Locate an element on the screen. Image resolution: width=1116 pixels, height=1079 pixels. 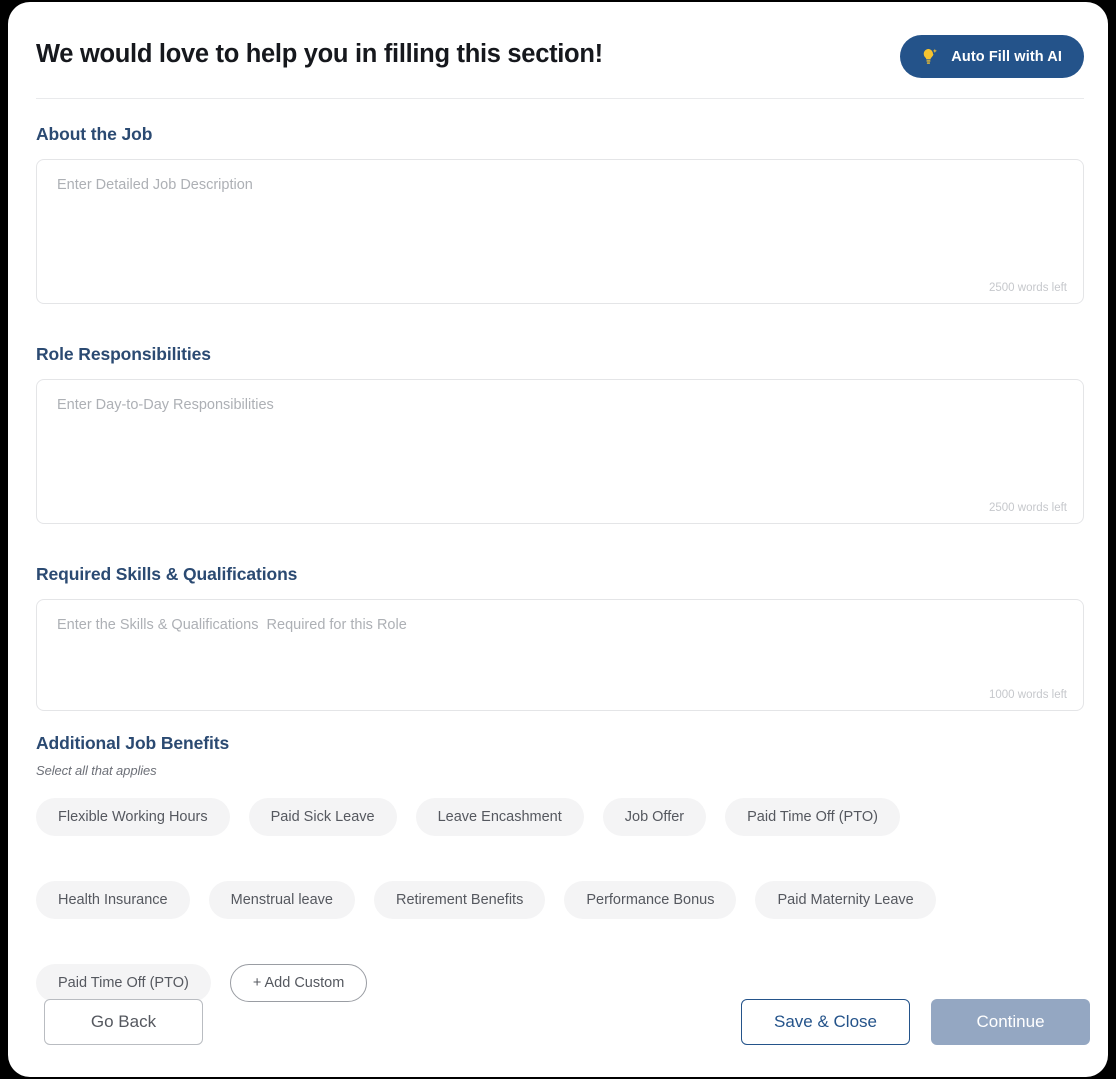
auto-fill-with-ai-button: Auto Fill with AI is located at coordinates (992, 56).